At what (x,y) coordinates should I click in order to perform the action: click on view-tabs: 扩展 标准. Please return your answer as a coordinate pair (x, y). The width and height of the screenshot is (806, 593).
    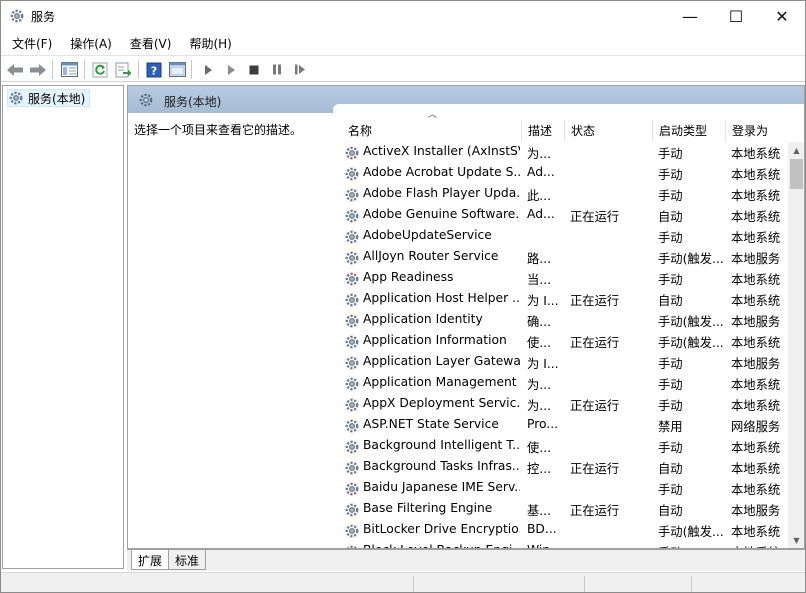
    Looking at the image, I should click on (466, 560).